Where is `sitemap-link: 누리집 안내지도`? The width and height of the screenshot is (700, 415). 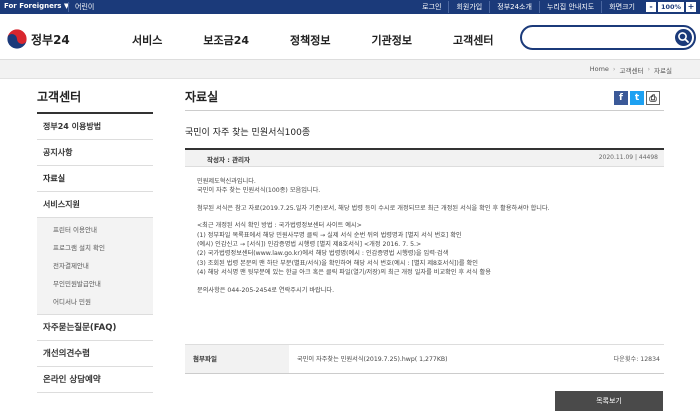
sitemap-link: 누리집 안내지도 is located at coordinates (569, 7).